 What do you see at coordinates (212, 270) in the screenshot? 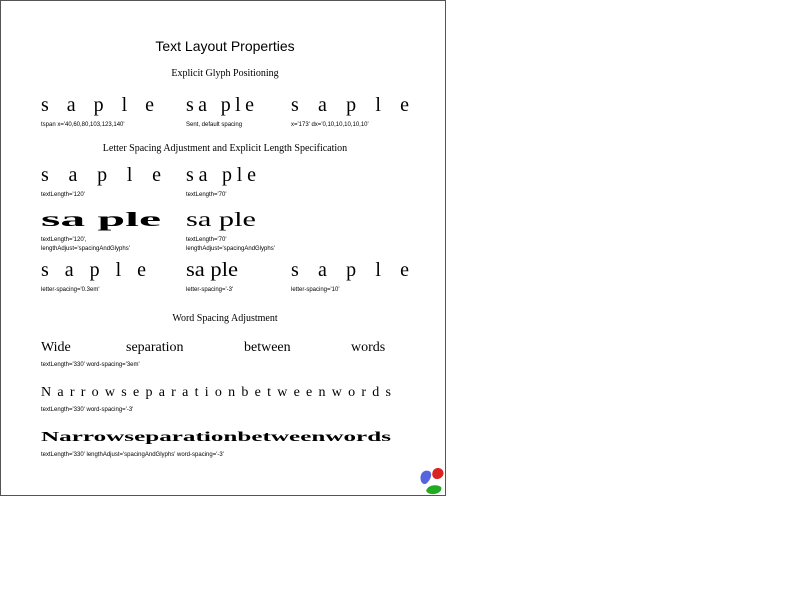
I see `sample-letter-spacing-negative: sa ple` at bounding box center [212, 270].